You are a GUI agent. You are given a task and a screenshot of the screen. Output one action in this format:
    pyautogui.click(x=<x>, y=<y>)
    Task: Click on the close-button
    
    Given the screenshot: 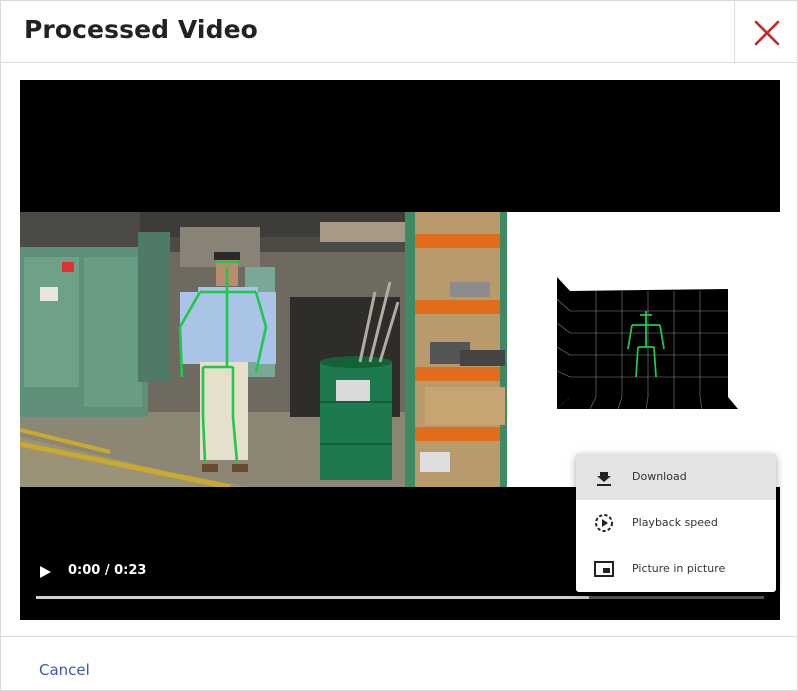 What is the action you would take?
    pyautogui.click(x=765, y=32)
    